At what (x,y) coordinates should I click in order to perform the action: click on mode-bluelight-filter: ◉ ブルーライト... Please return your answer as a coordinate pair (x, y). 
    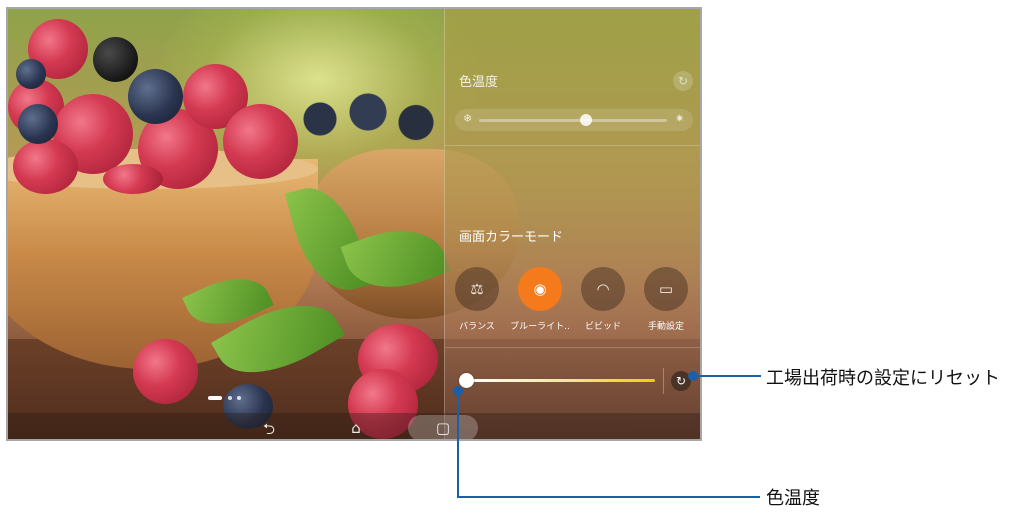
    Looking at the image, I should click on (540, 299).